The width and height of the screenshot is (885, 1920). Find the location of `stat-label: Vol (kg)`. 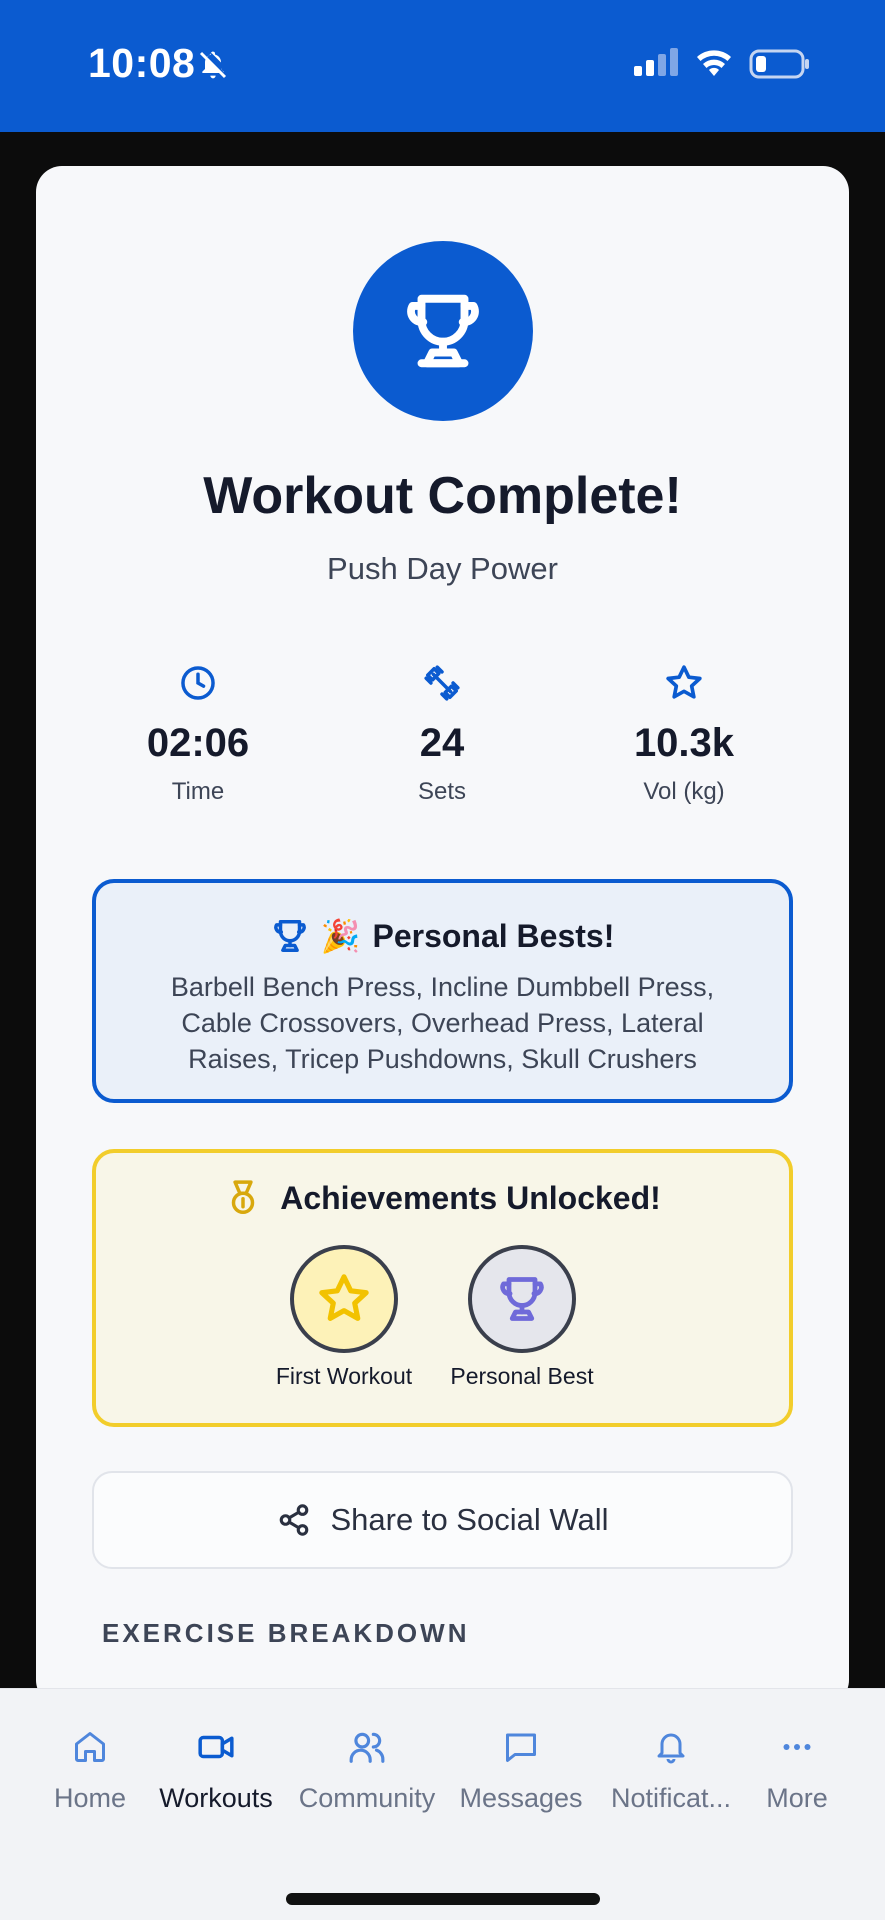

stat-label: Vol (kg) is located at coordinates (684, 791).